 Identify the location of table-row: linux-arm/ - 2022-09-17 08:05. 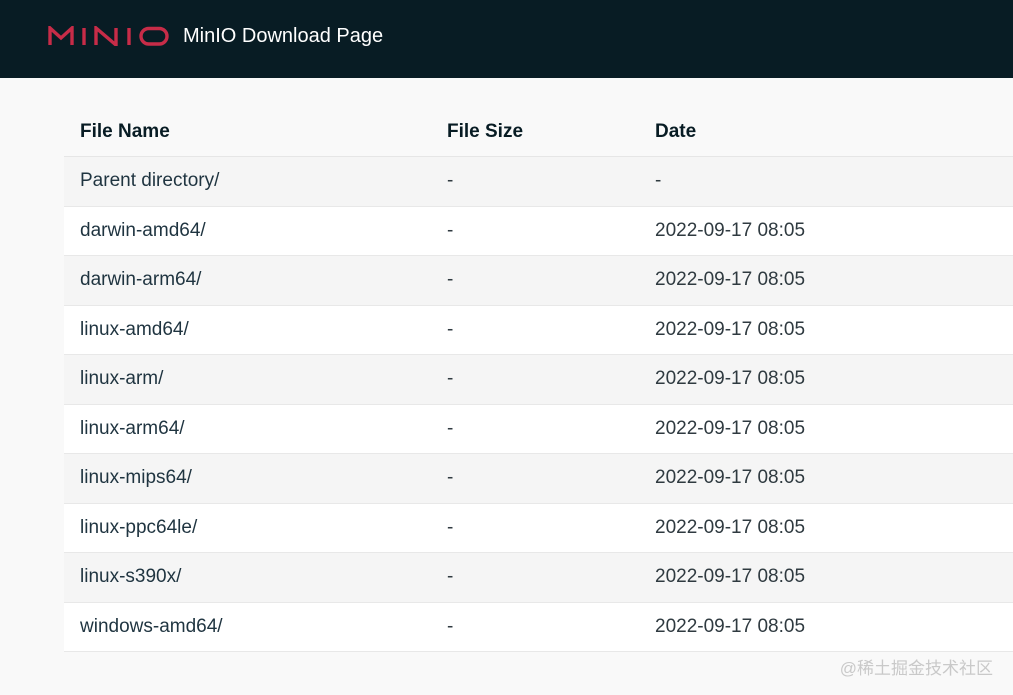
(538, 379).